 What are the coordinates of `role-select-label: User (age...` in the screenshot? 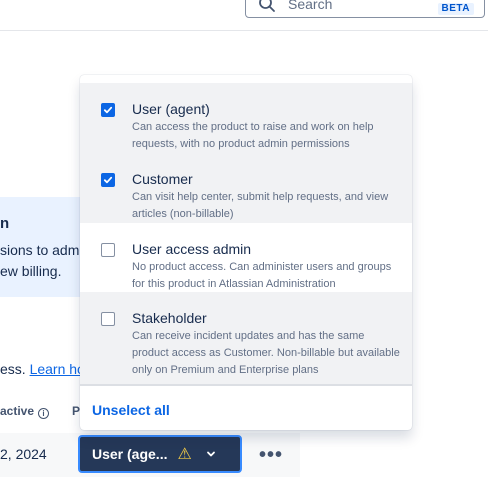 It's located at (130, 454).